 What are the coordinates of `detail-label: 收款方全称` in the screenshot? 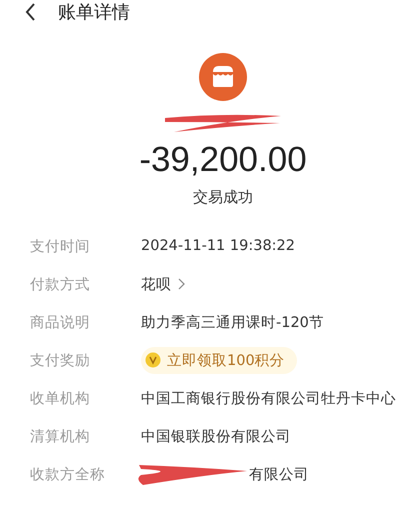 It's located at (68, 475).